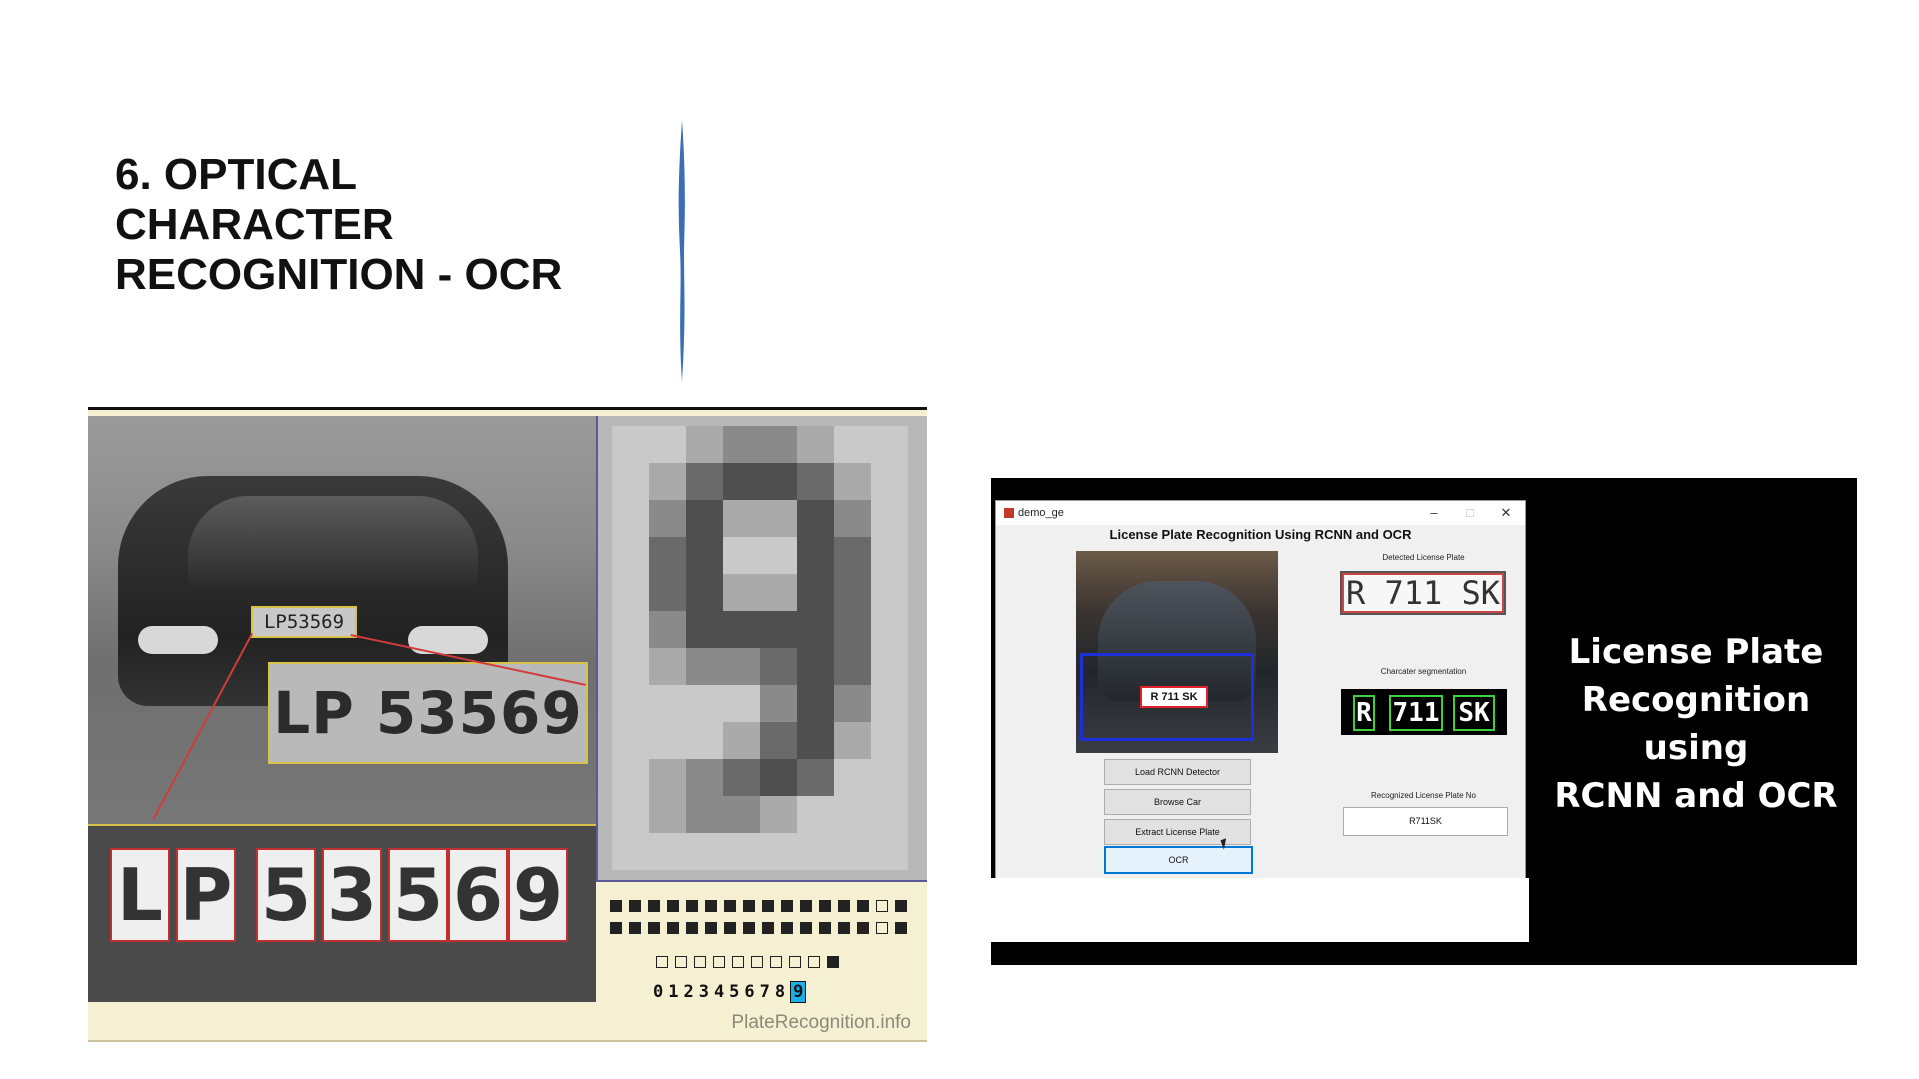 The width and height of the screenshot is (1919, 1079). Describe the element at coordinates (1423, 593) in the screenshot. I see `detected-plate-image: R 711 SK` at that location.